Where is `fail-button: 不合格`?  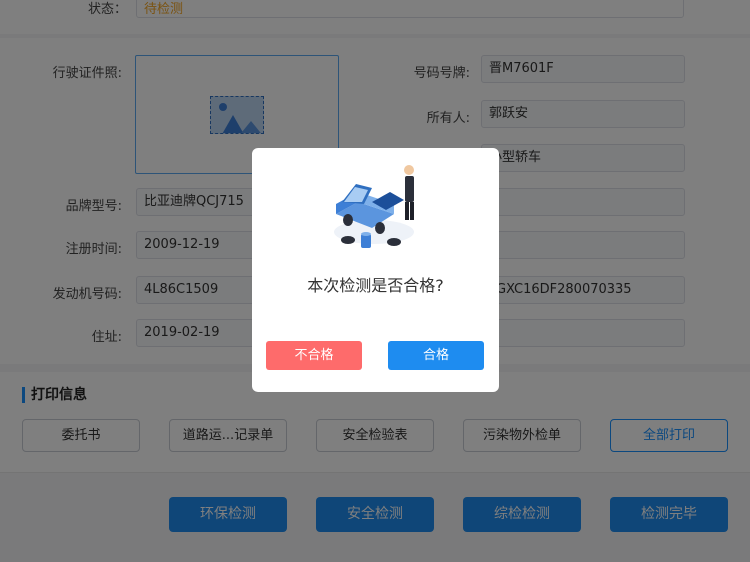
fail-button: 不合格 is located at coordinates (314, 355).